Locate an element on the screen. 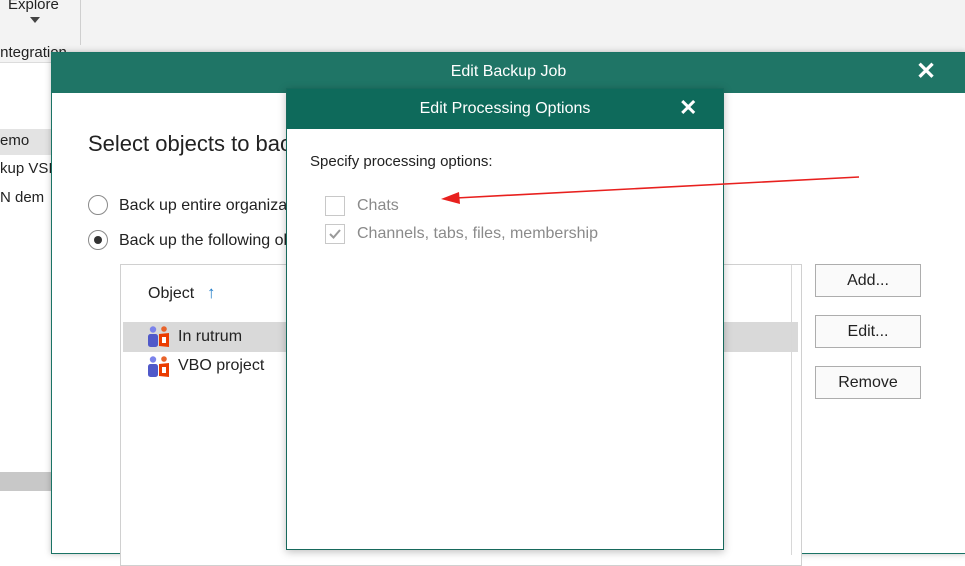  chats-checkbox-label: Chats is located at coordinates (378, 206).